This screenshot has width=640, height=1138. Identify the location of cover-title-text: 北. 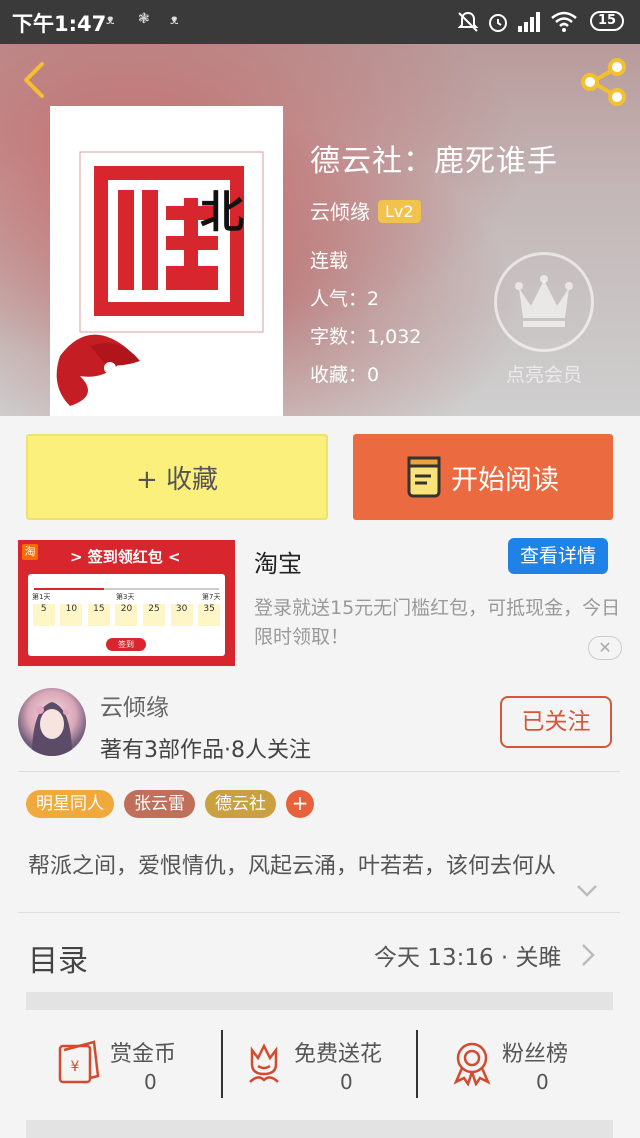
(222, 212).